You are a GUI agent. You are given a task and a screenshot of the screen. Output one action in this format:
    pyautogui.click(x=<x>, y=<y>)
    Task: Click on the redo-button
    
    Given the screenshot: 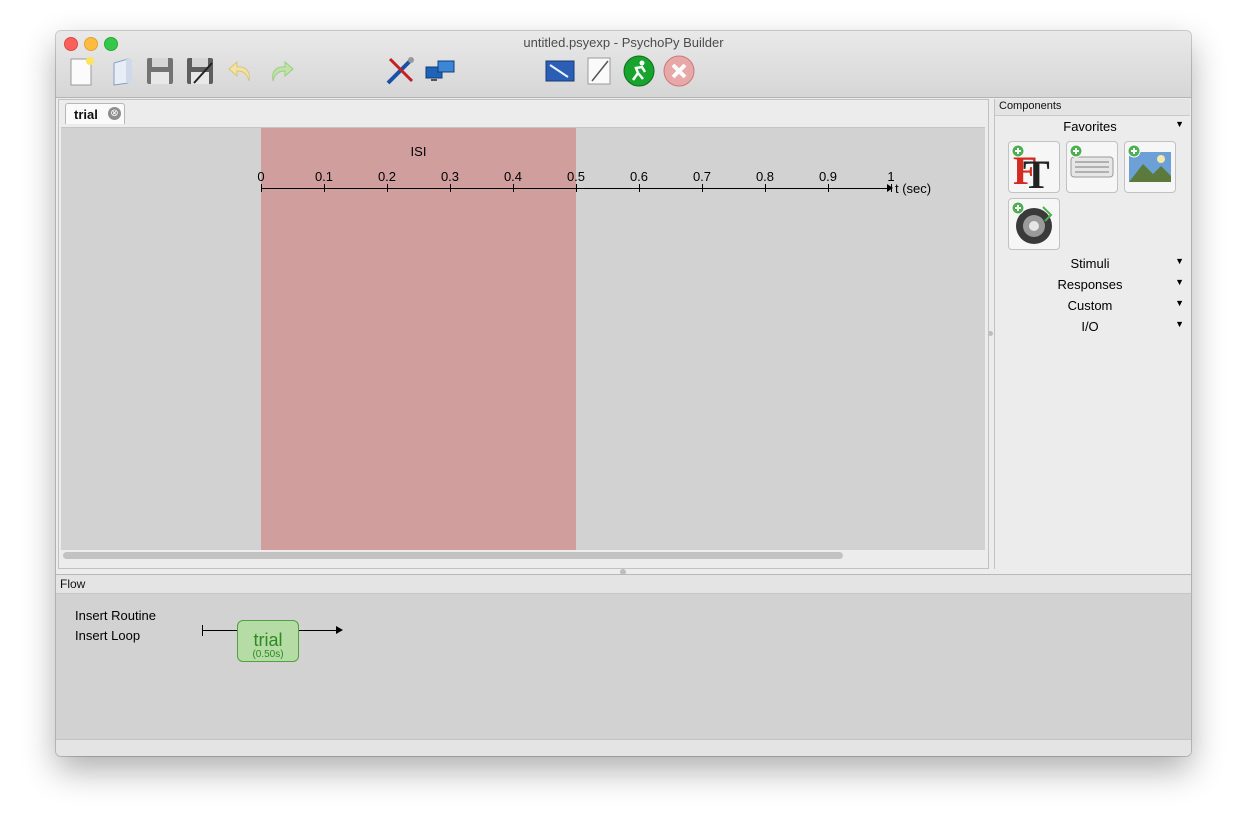 What is the action you would take?
    pyautogui.click(x=281, y=71)
    